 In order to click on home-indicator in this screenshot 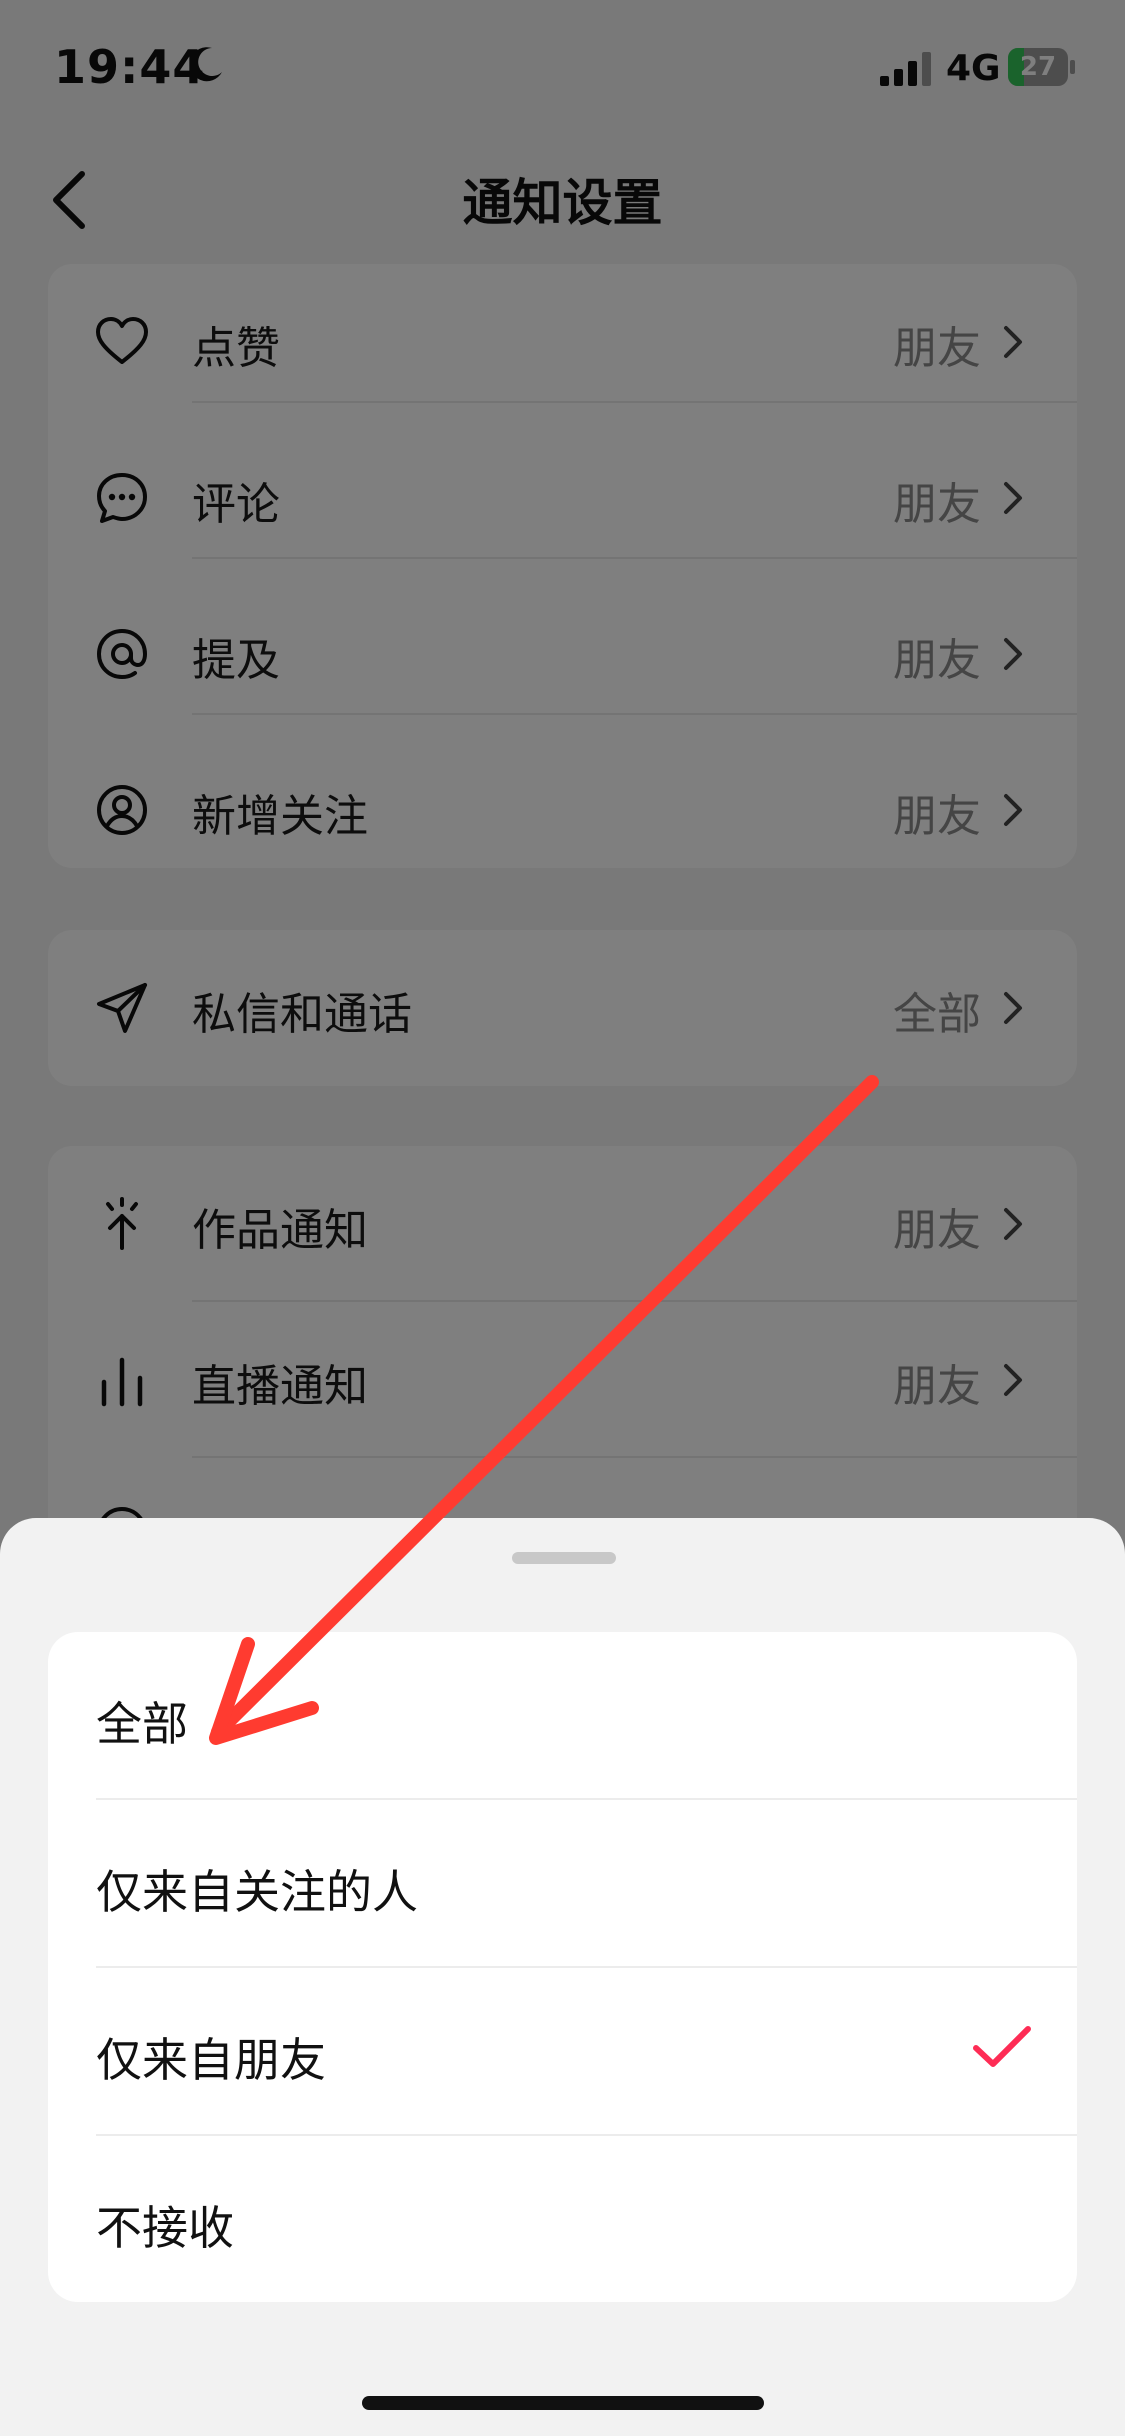, I will do `click(563, 2403)`.